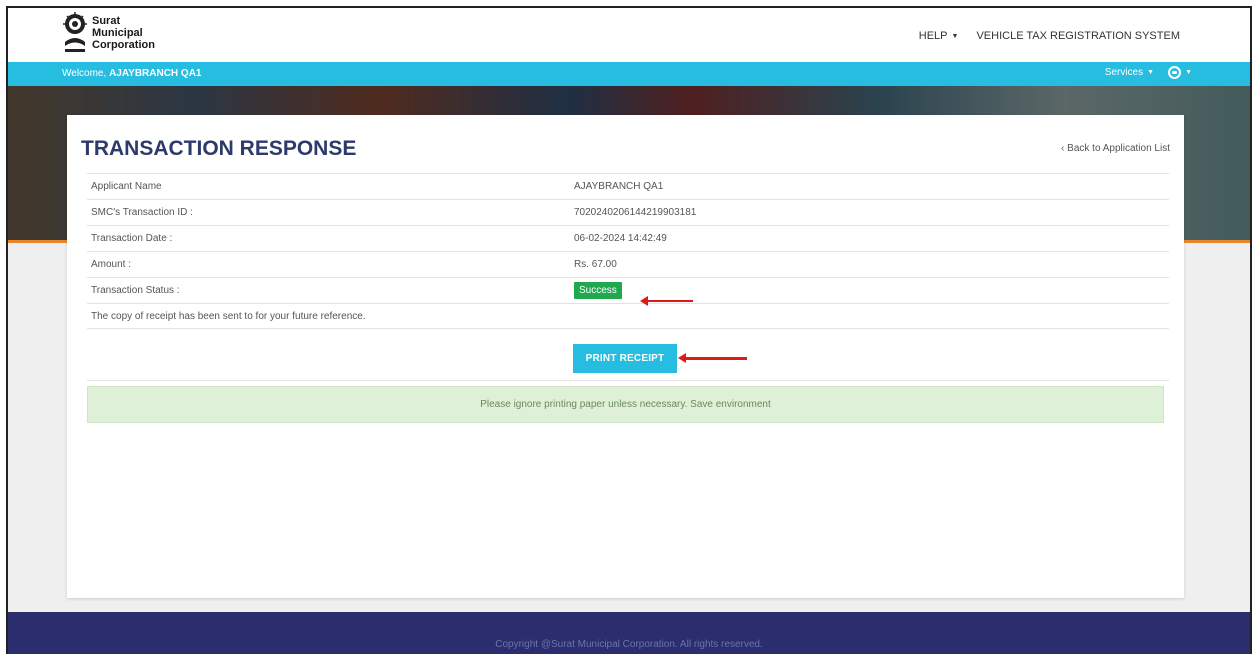 This screenshot has height=654, width=1258. What do you see at coordinates (106, 21) in the screenshot?
I see `logo-line-1: Surat` at bounding box center [106, 21].